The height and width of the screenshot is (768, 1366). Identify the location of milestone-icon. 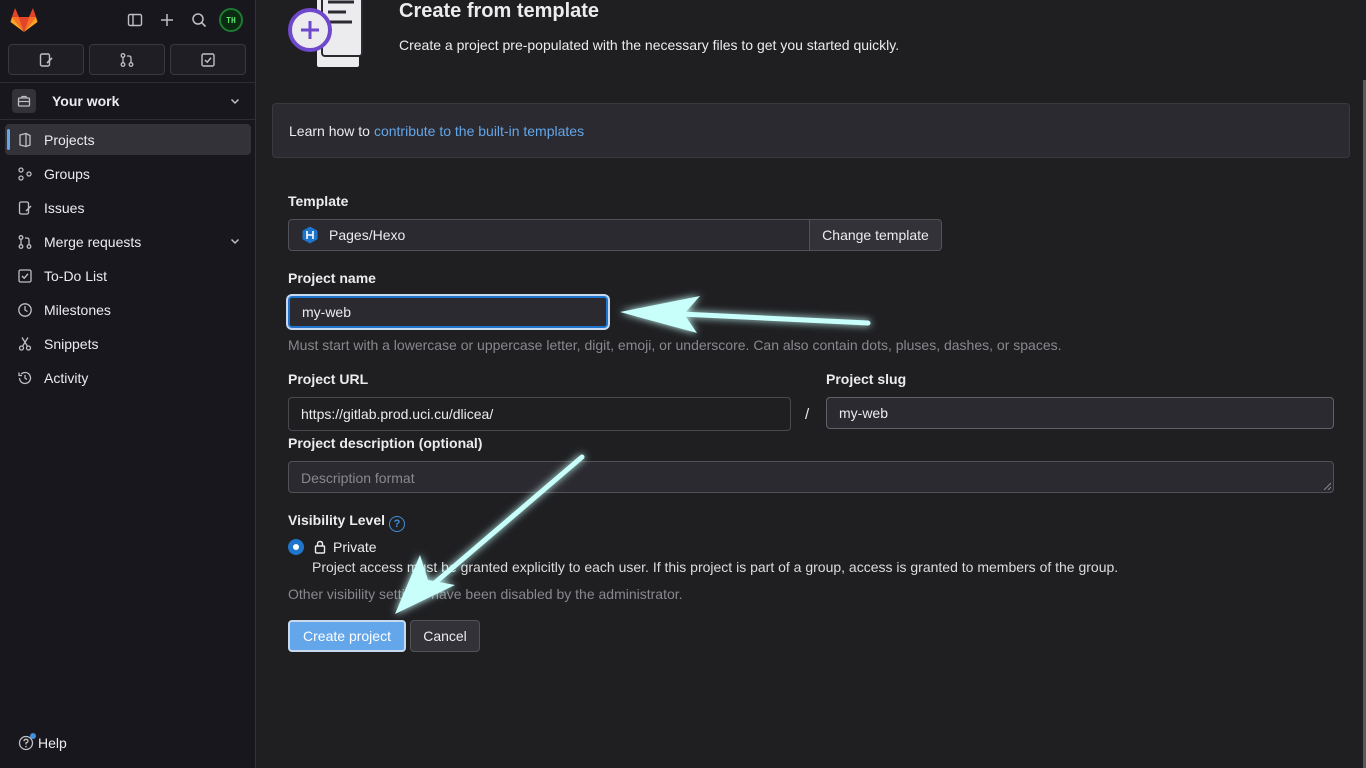
(25, 310).